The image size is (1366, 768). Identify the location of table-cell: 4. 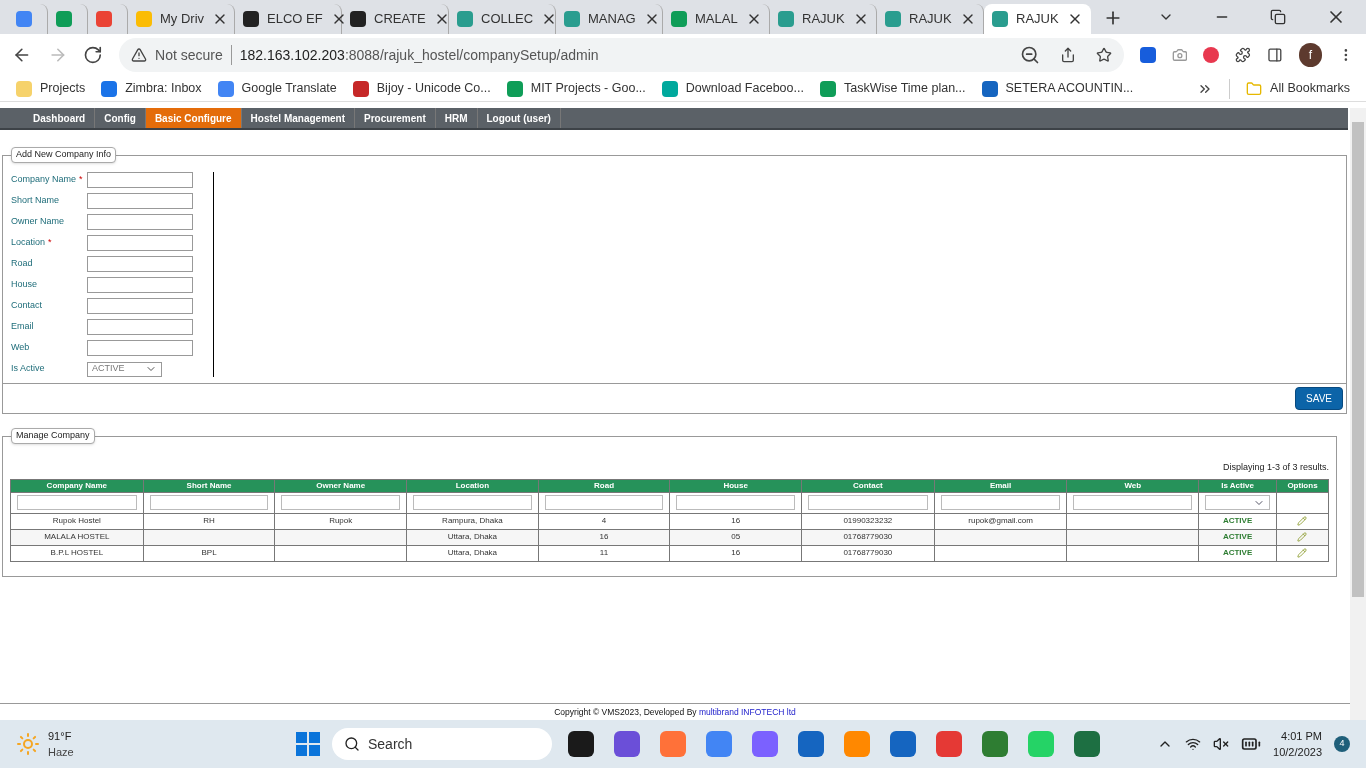
(604, 520).